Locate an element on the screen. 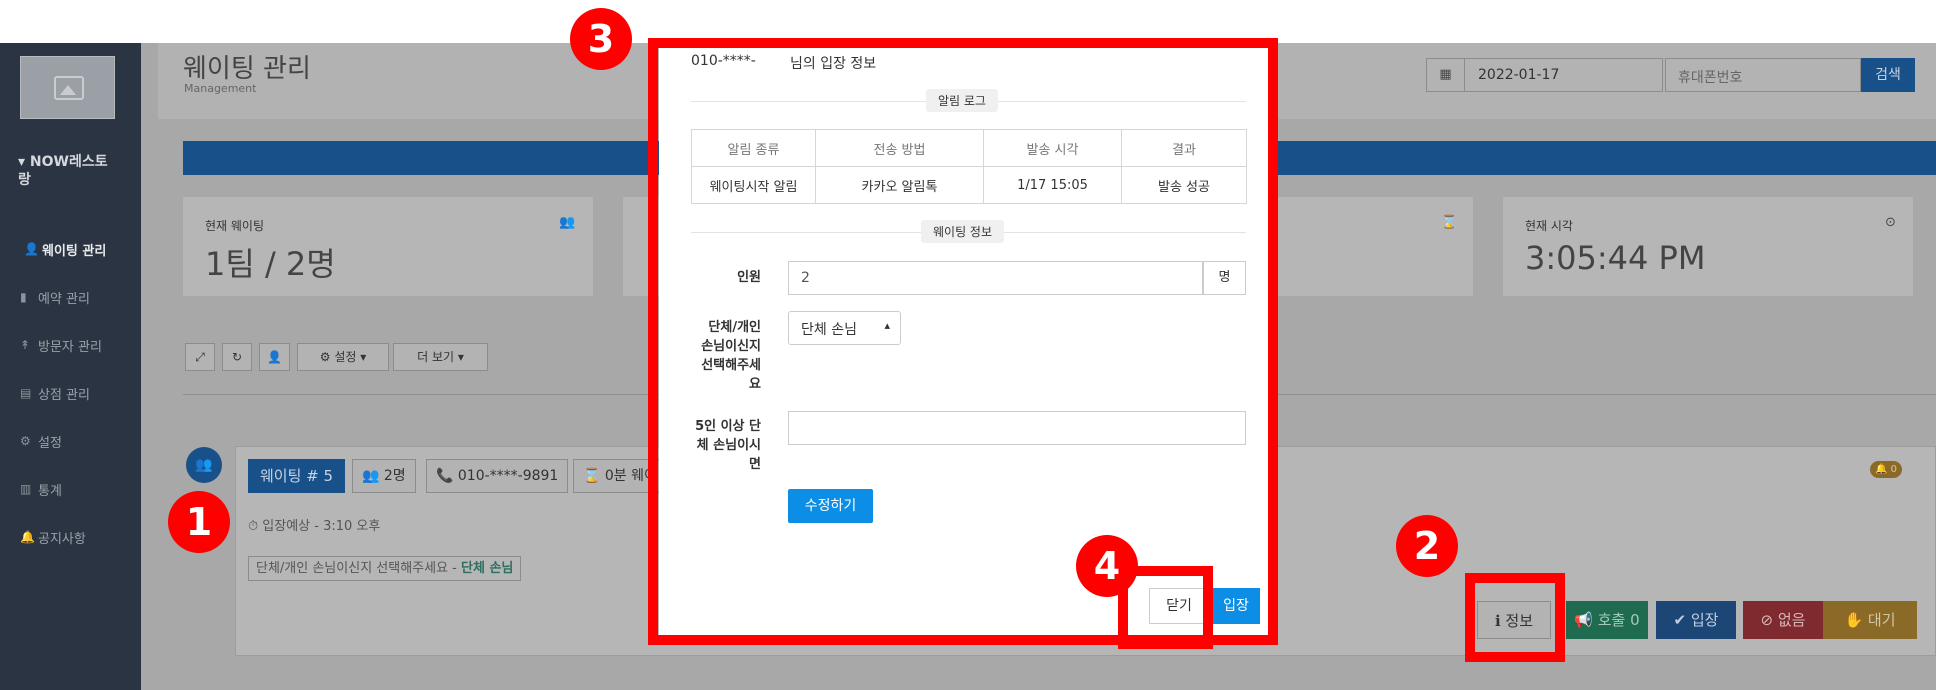 Image resolution: width=1936 pixels, height=690 pixels. bell-count-badge: 🔔 0 is located at coordinates (1886, 469).